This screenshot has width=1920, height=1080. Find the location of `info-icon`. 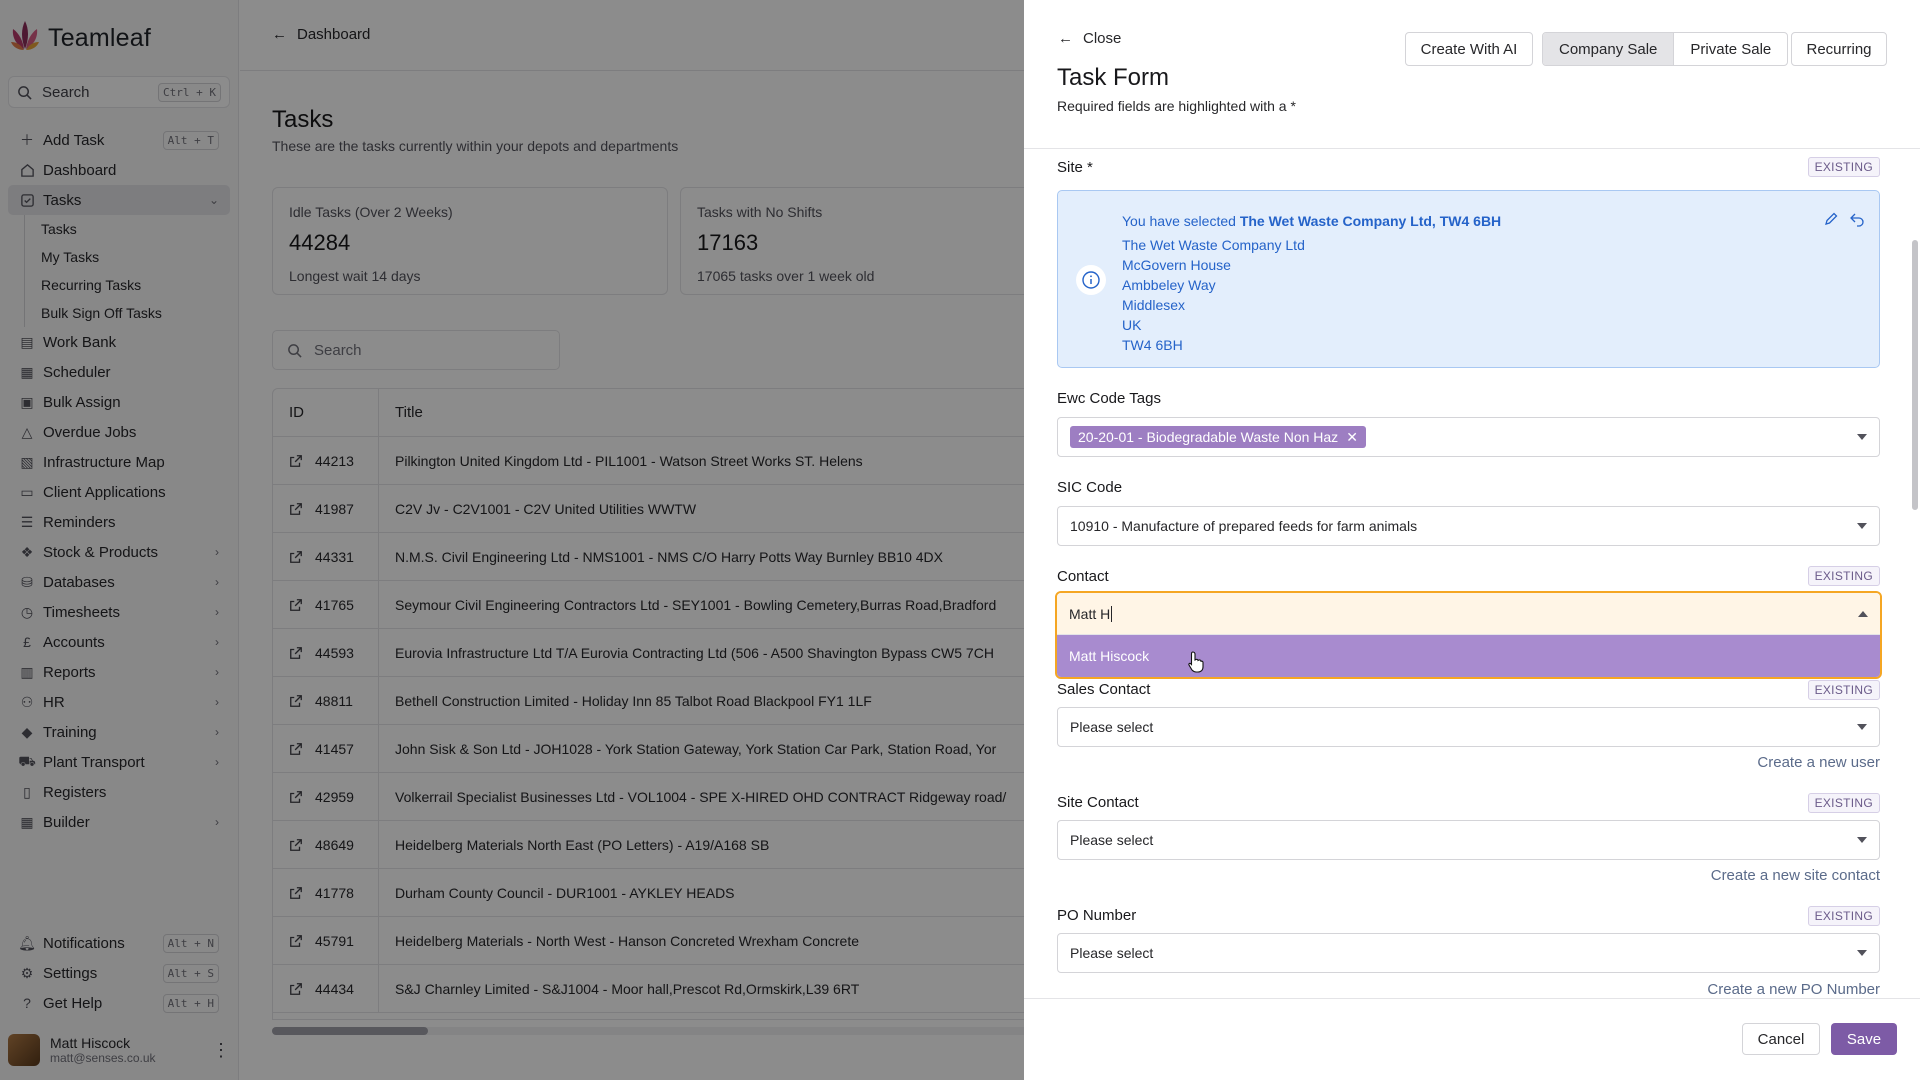

info-icon is located at coordinates (1091, 280).